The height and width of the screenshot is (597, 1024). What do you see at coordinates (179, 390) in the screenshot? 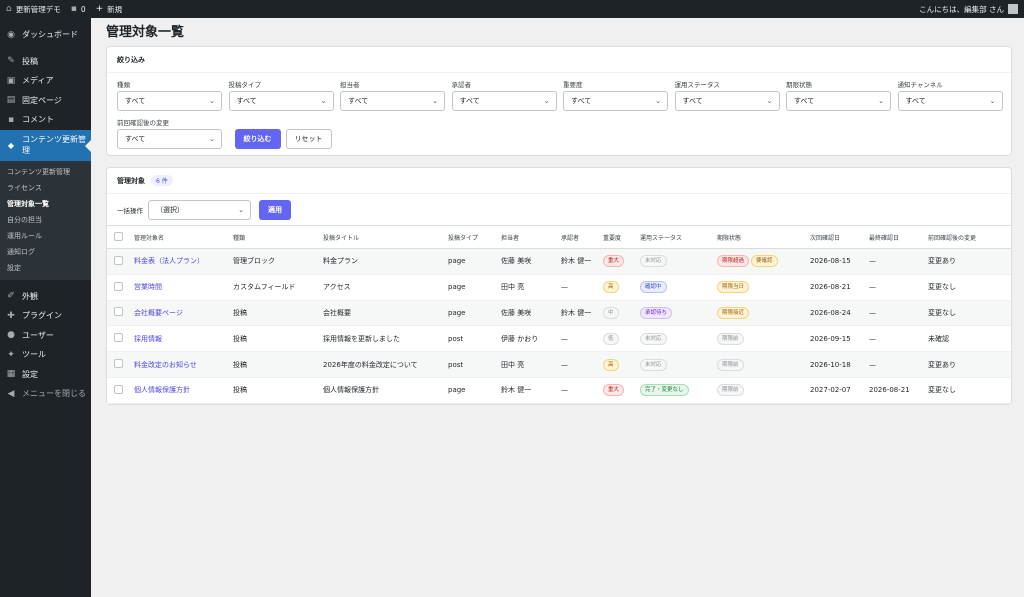
I see `item-name-link: 個人情報保護方針` at bounding box center [179, 390].